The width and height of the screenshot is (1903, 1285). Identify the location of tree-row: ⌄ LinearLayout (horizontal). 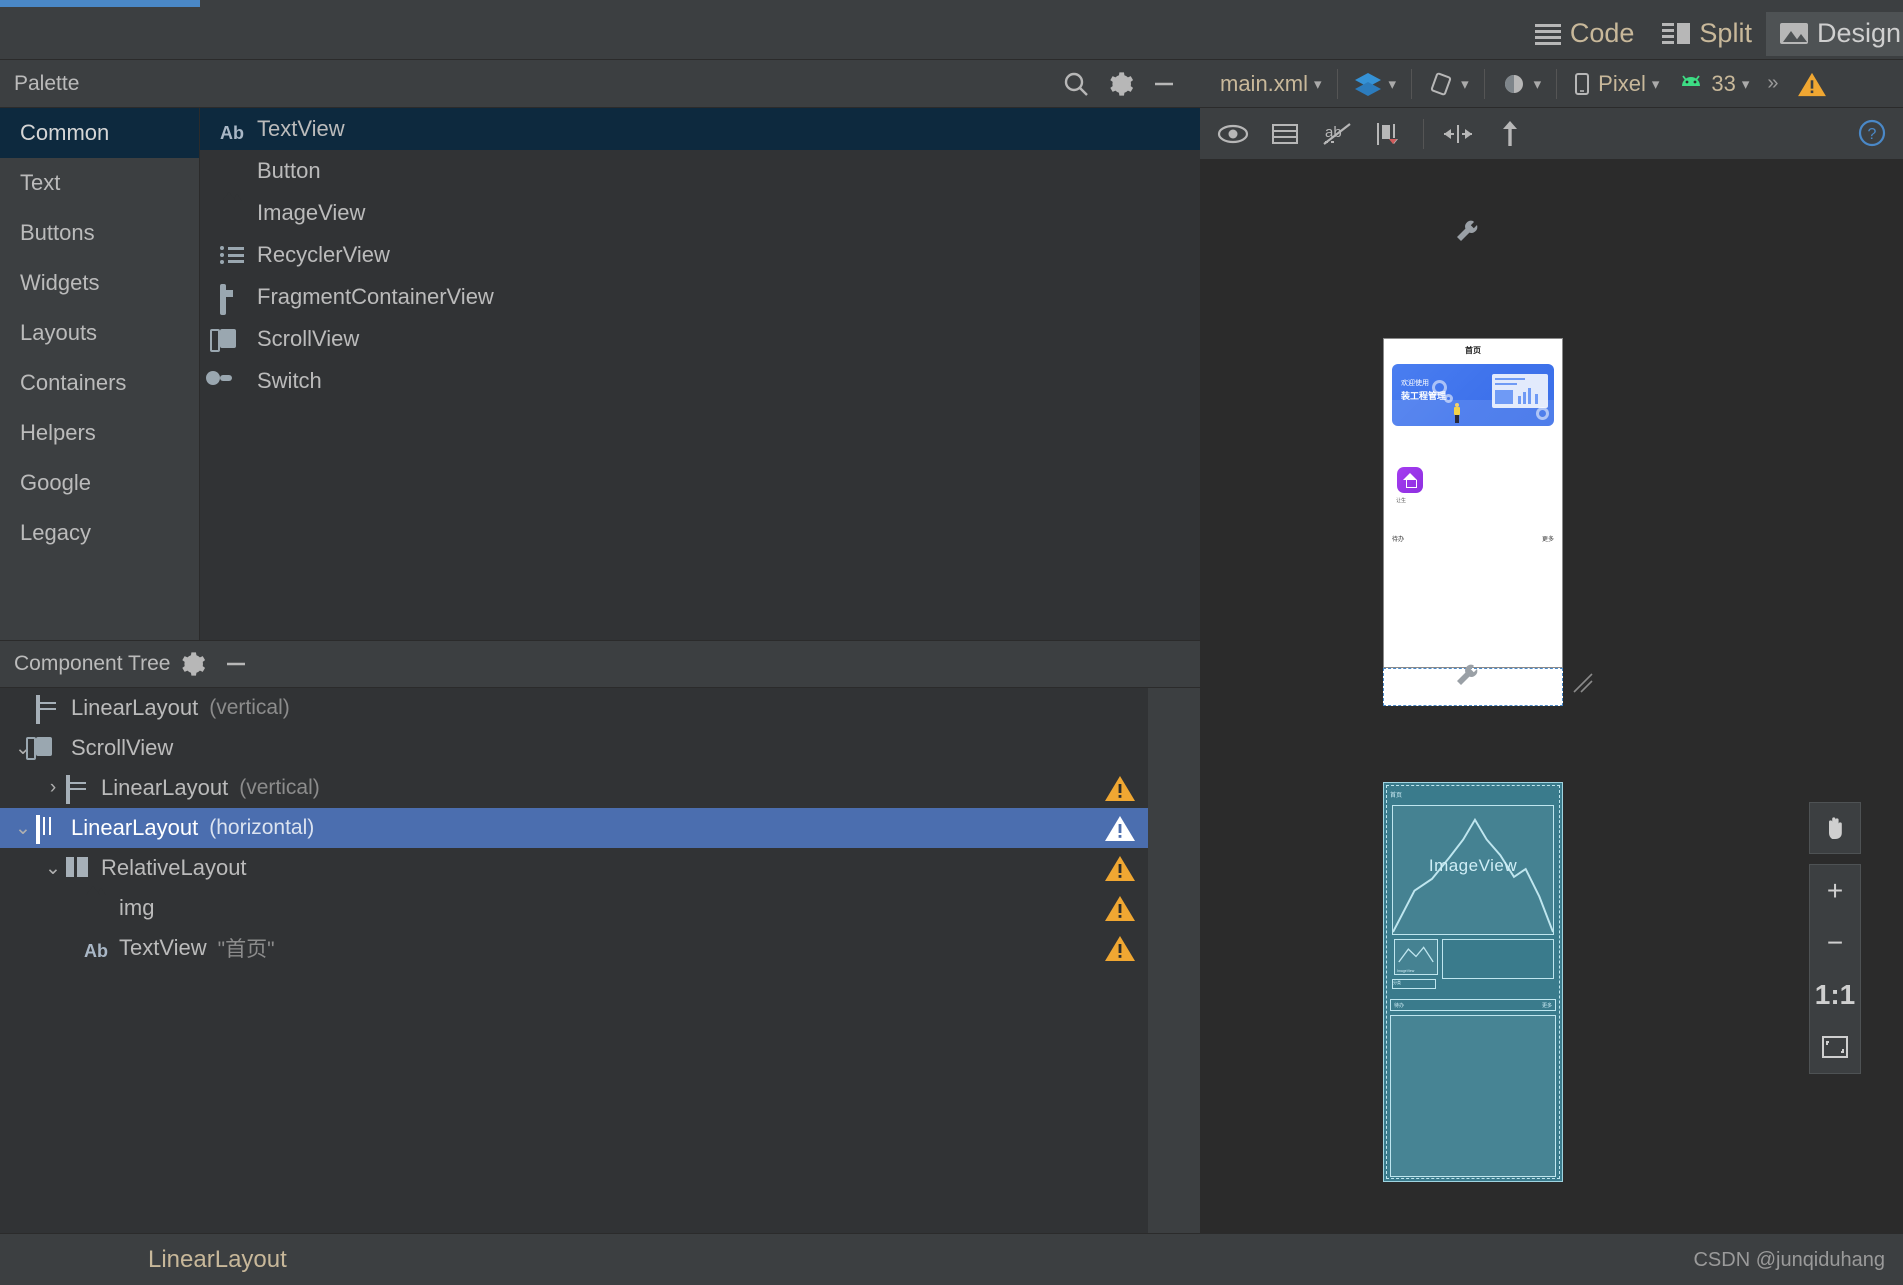
(574, 828).